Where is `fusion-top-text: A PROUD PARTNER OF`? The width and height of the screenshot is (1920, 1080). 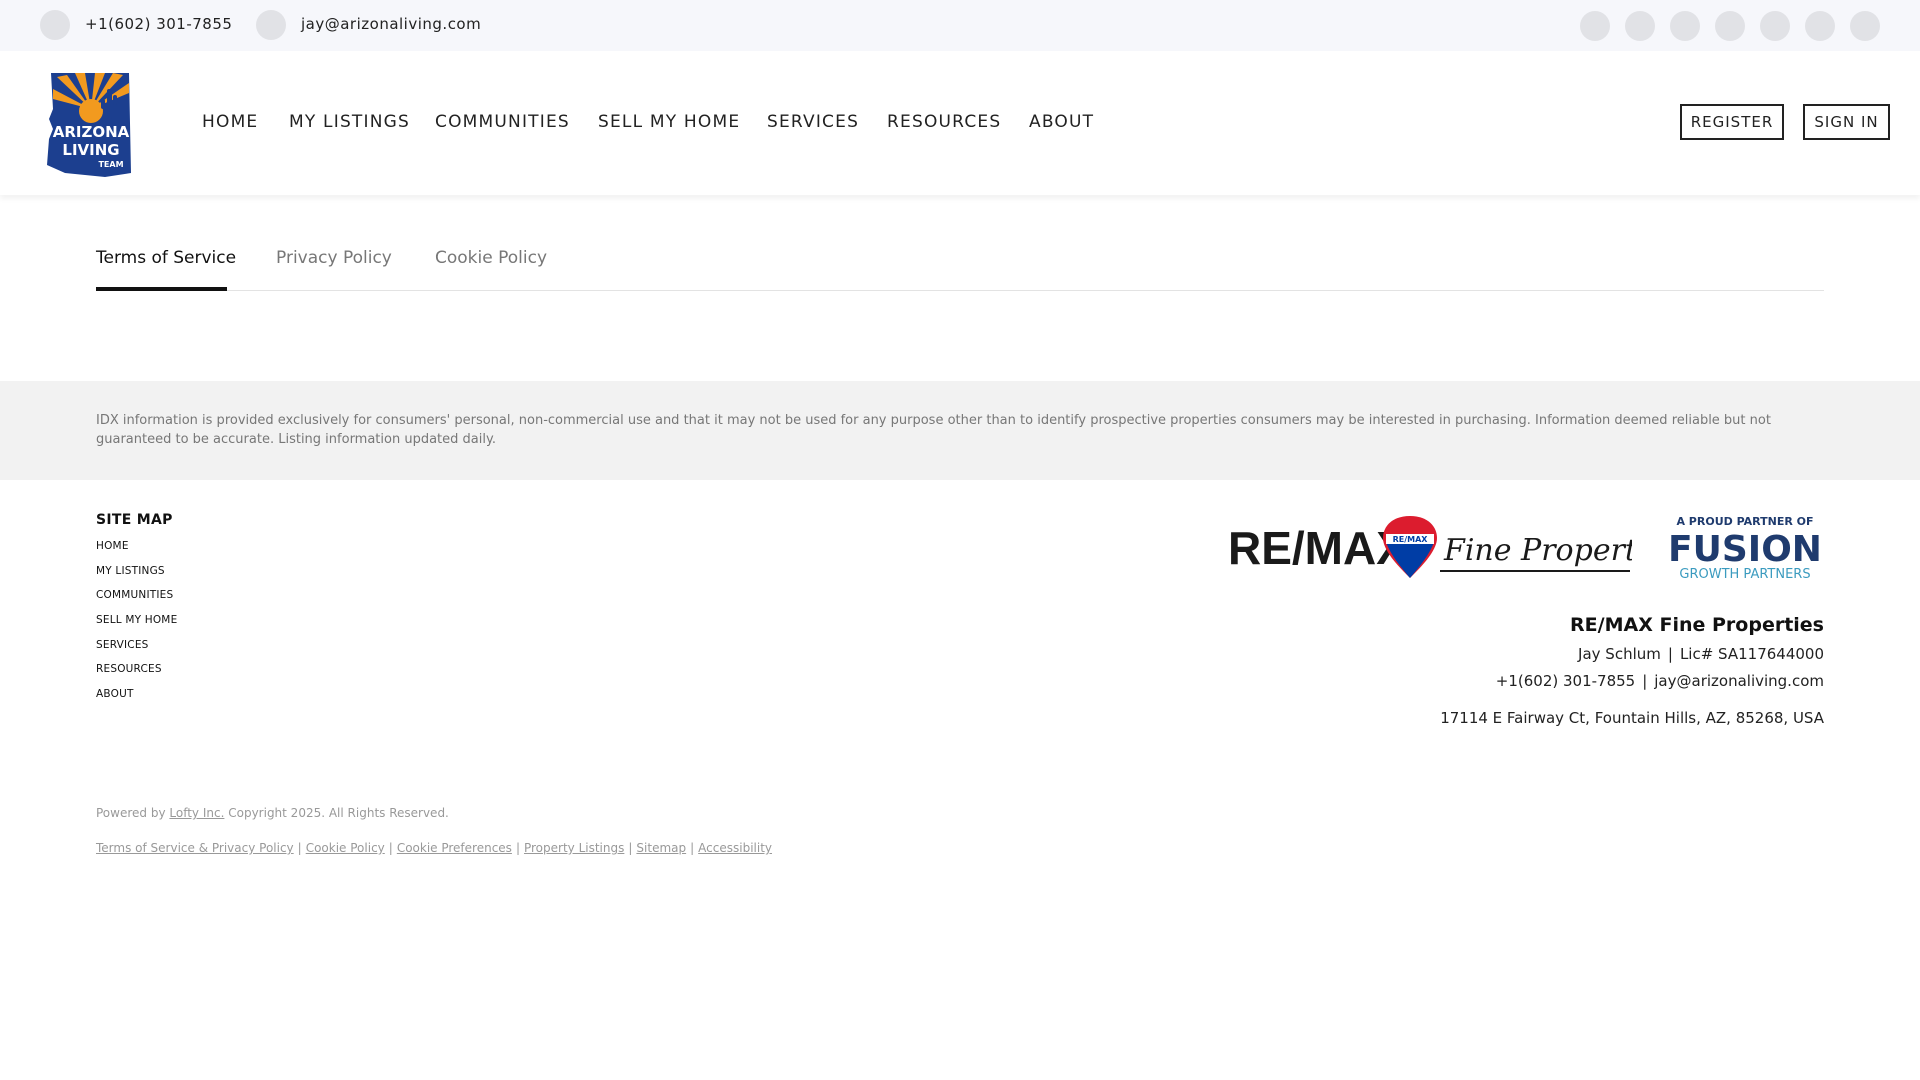
fusion-top-text: A PROUD PARTNER OF is located at coordinates (1744, 521).